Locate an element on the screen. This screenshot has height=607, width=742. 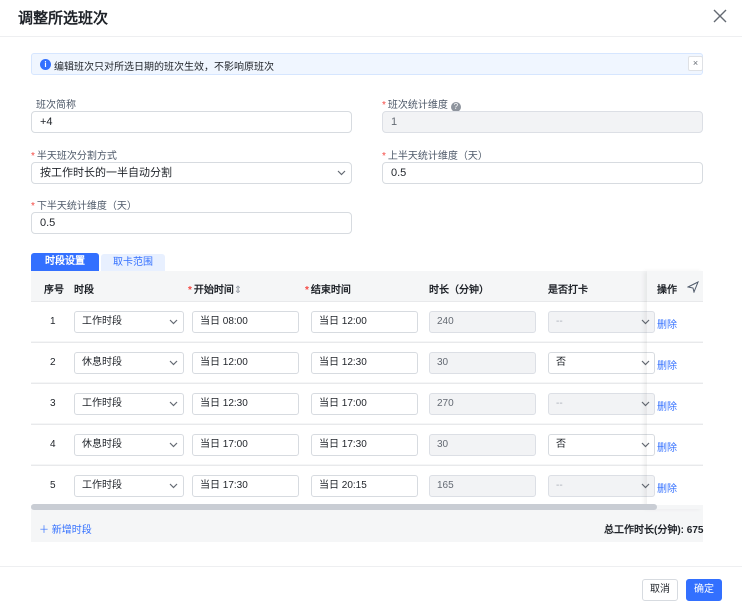
tab-segment-settings: 时段设置 is located at coordinates (65, 262).